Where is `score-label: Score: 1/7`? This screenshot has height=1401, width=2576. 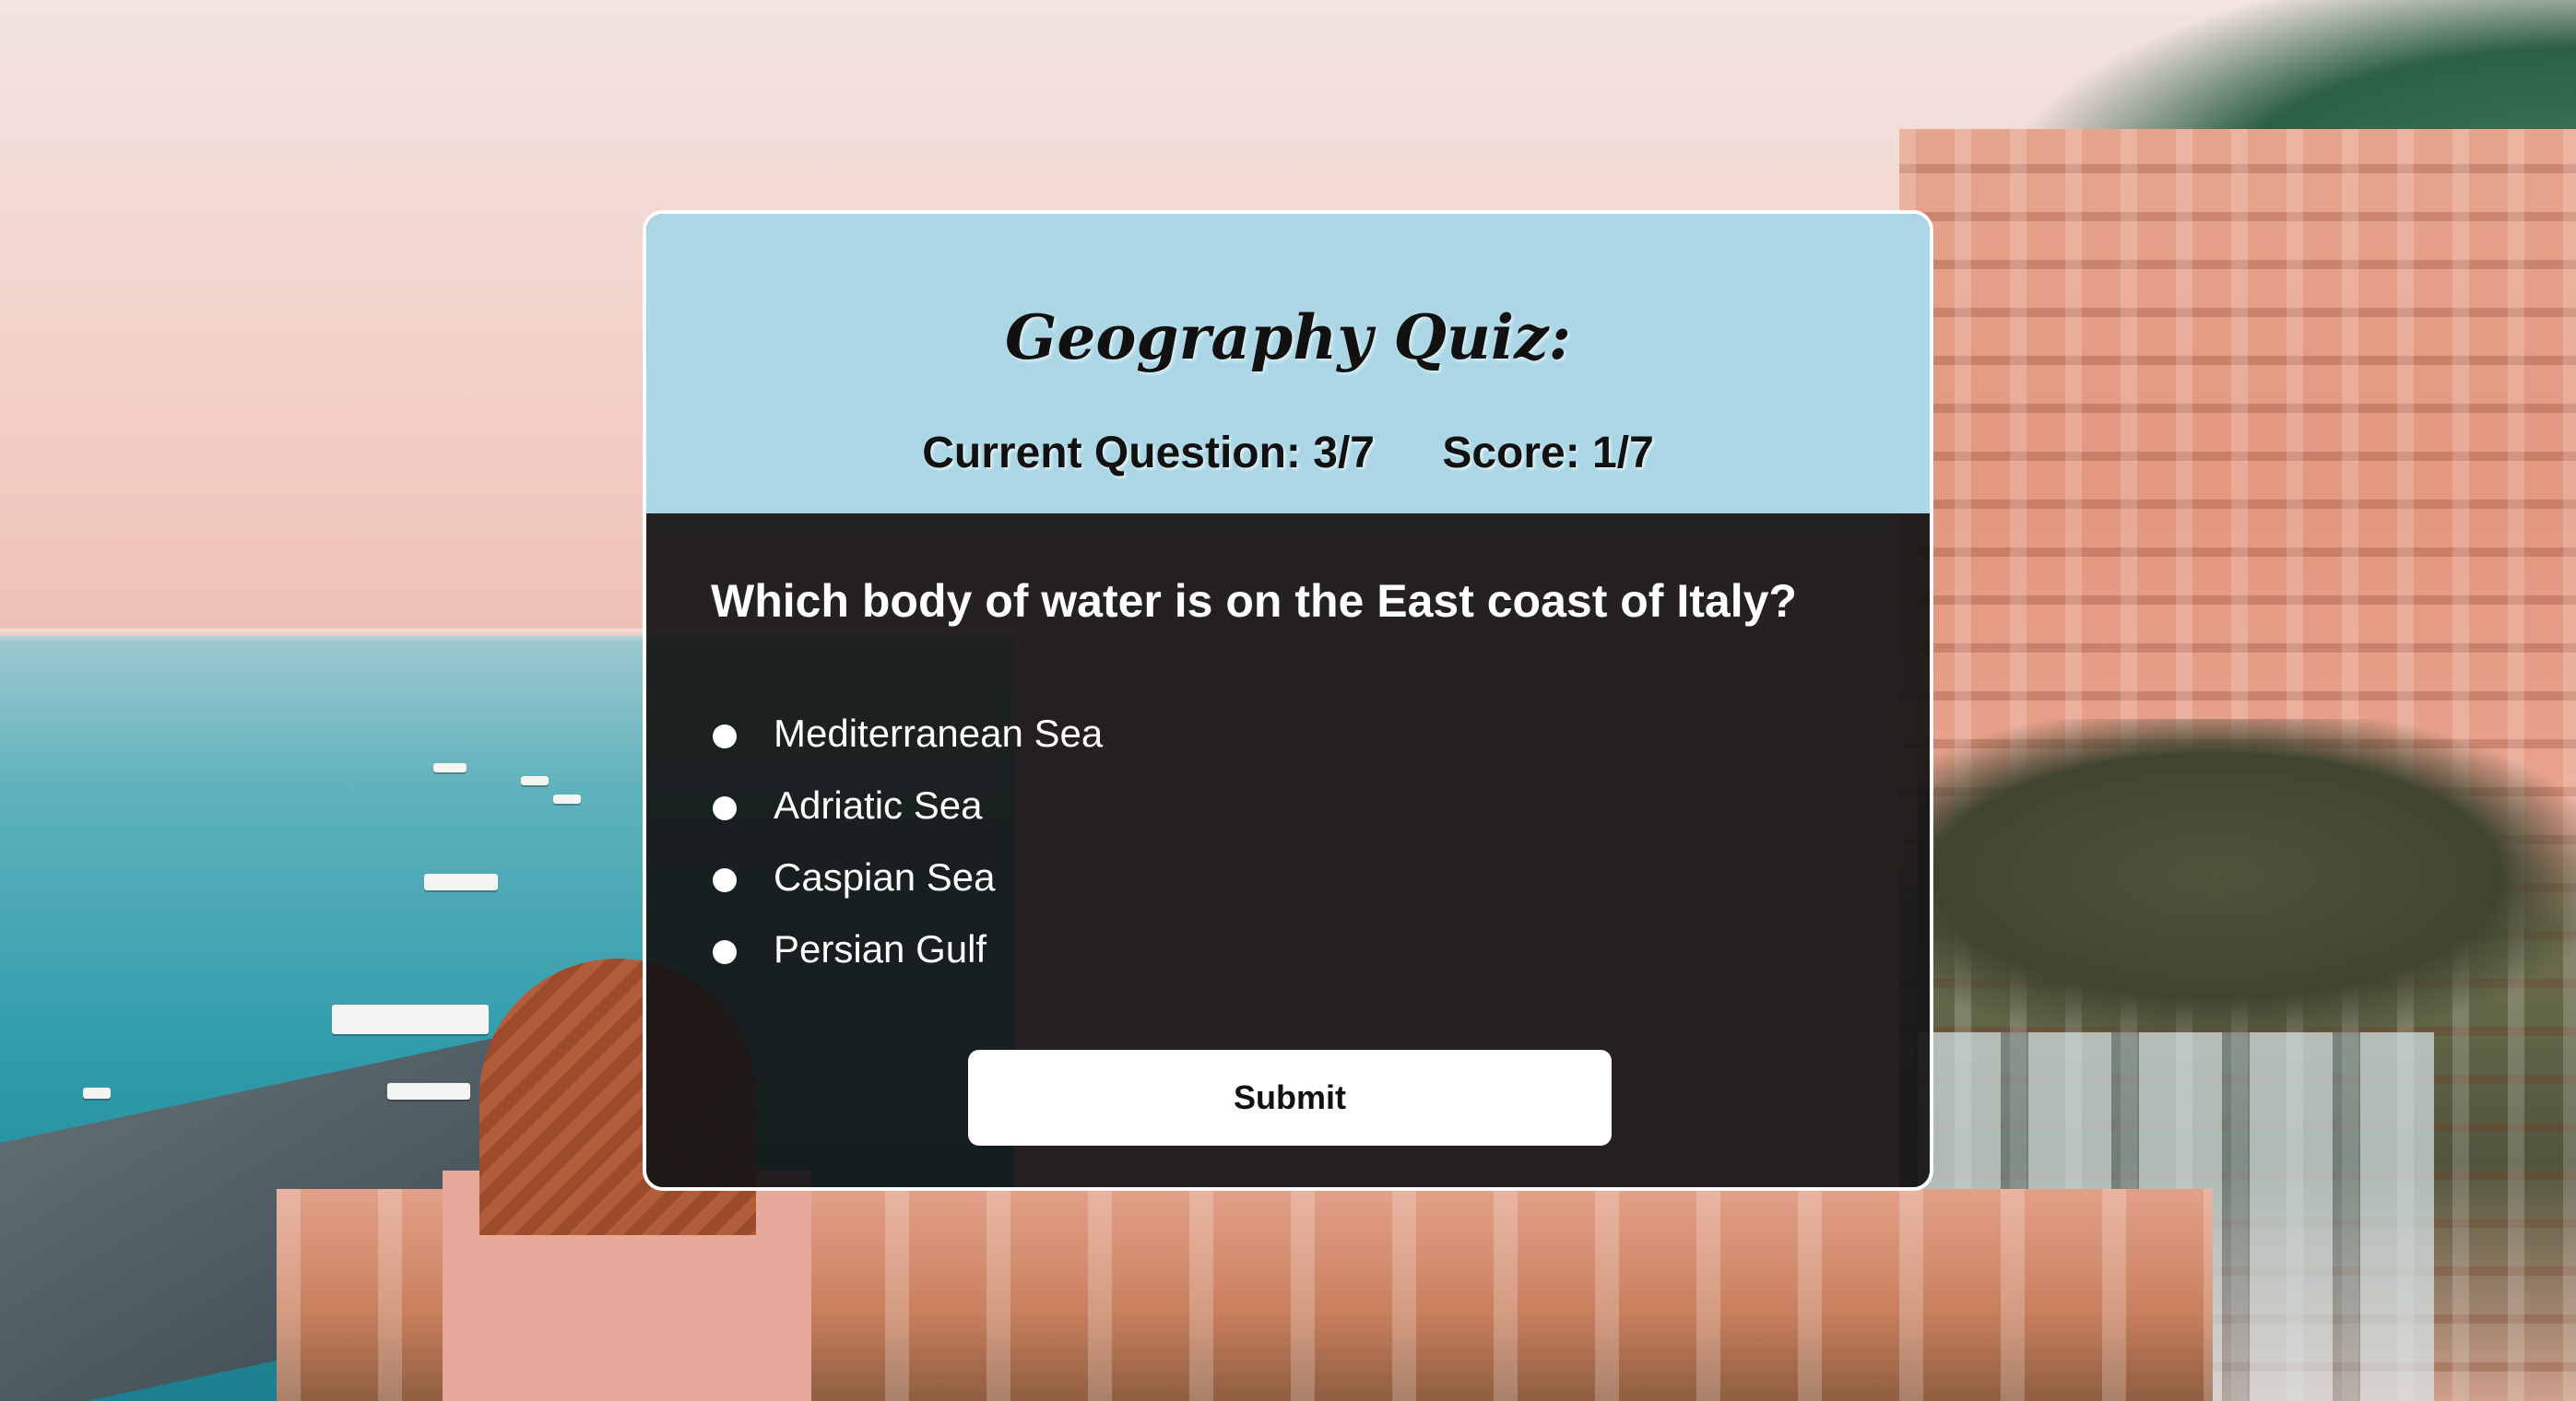
score-label: Score: 1/7 is located at coordinates (1548, 453).